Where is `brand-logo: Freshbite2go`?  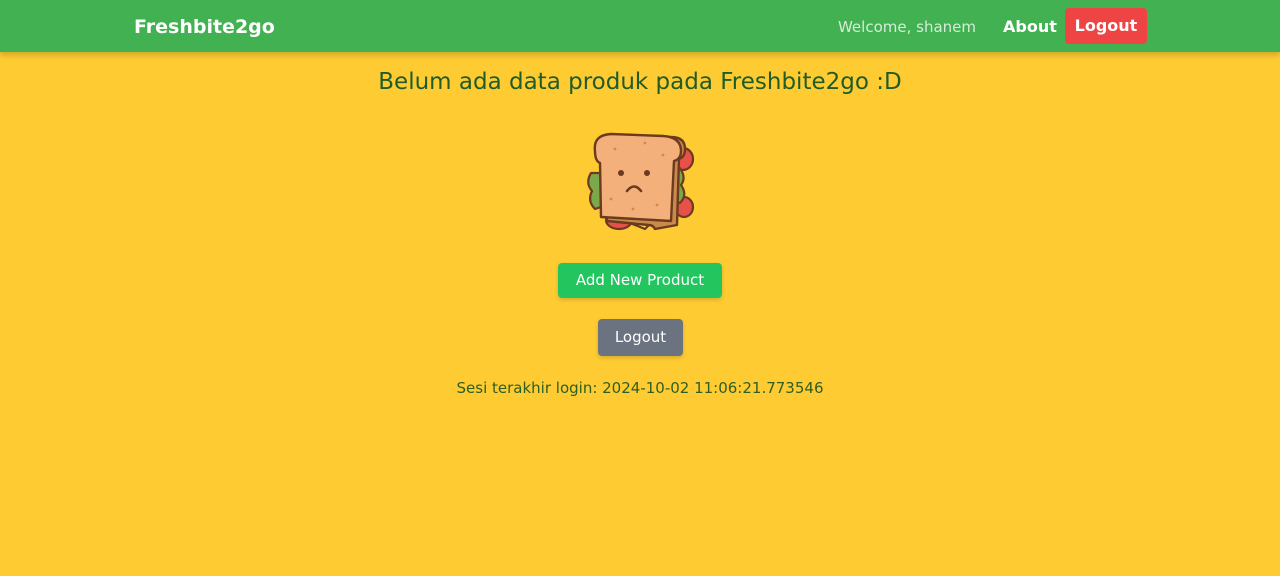 brand-logo: Freshbite2go is located at coordinates (204, 27).